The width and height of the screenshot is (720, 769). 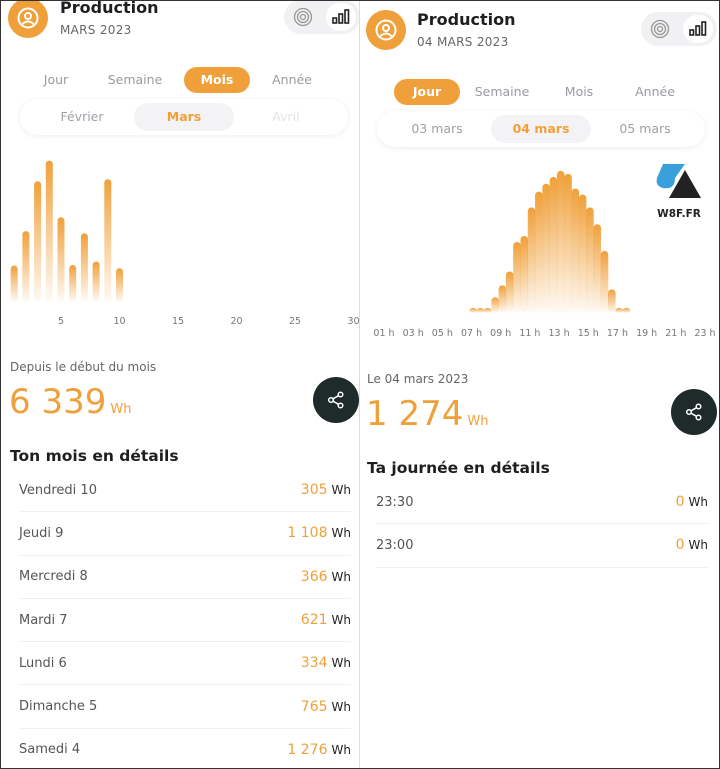 I want to click on x-tick-label: 15 h, so click(x=588, y=333).